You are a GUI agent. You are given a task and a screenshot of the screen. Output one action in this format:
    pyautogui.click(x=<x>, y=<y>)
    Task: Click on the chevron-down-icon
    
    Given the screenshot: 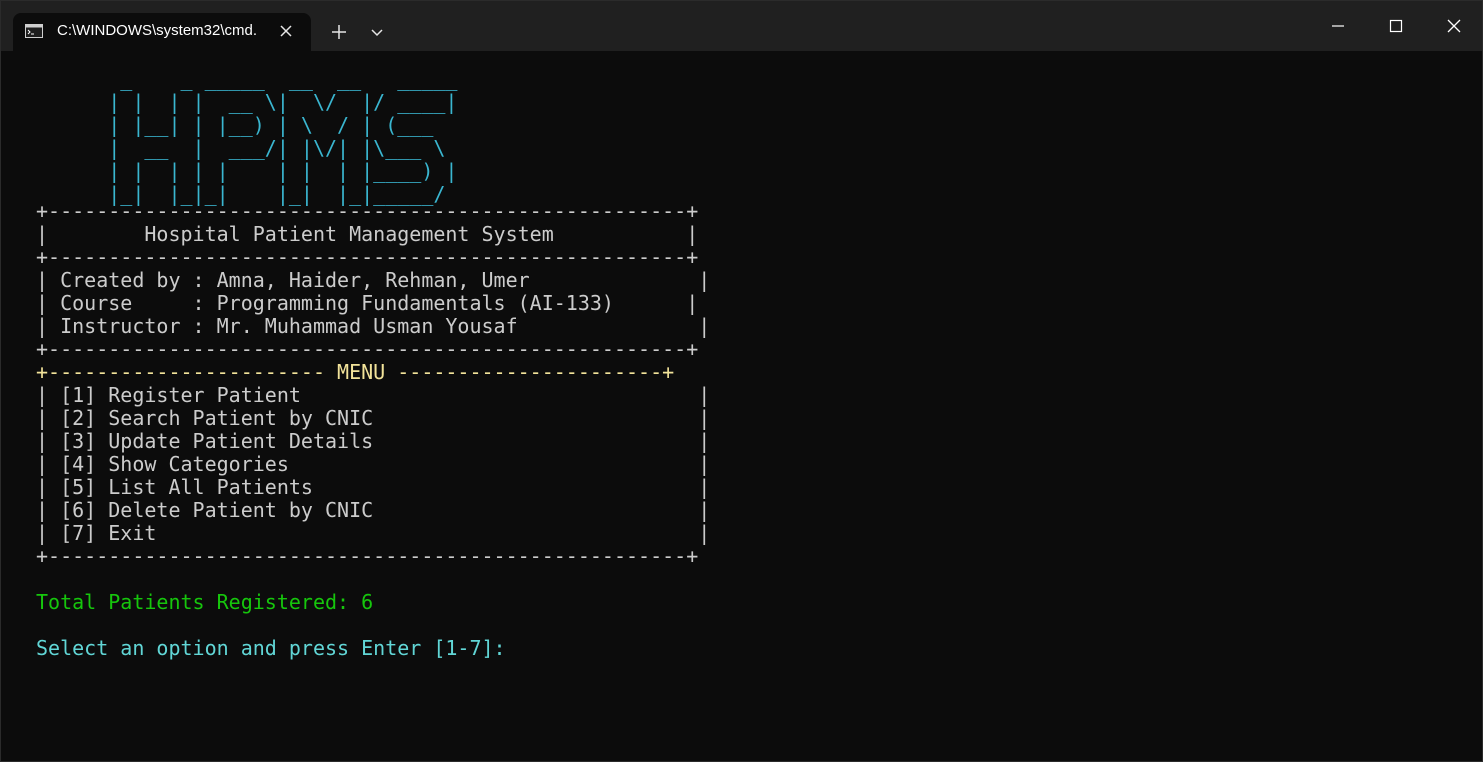 What is the action you would take?
    pyautogui.click(x=377, y=32)
    